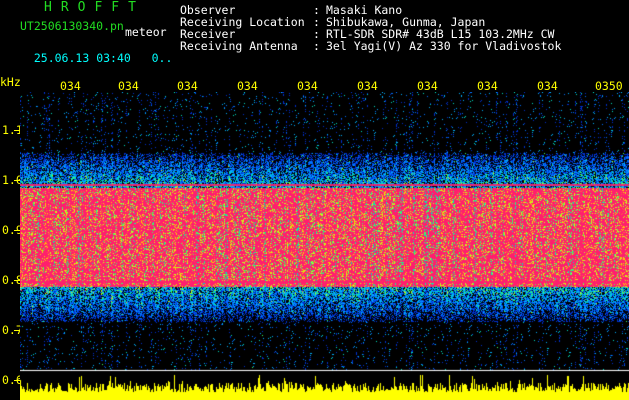  I want to click on meteor-label: meteor, so click(146, 32).